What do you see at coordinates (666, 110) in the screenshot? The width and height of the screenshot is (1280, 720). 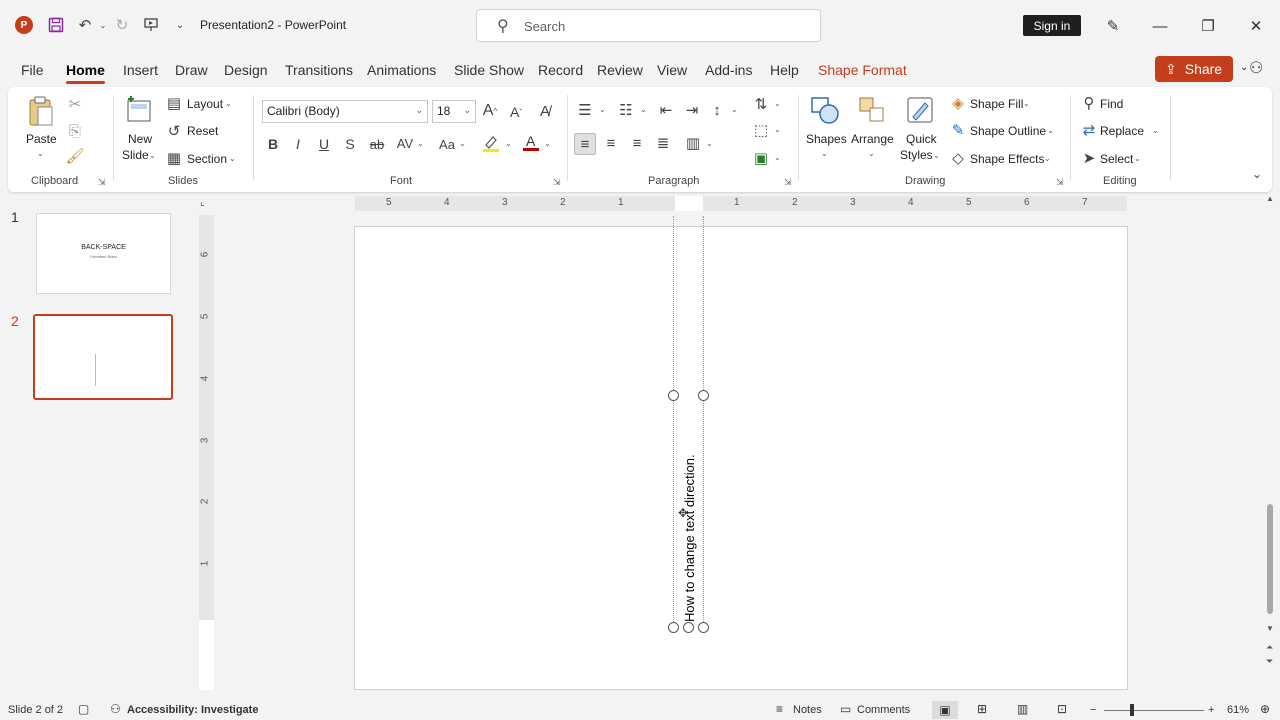 I see `decrease-indent-icon: ⇤` at bounding box center [666, 110].